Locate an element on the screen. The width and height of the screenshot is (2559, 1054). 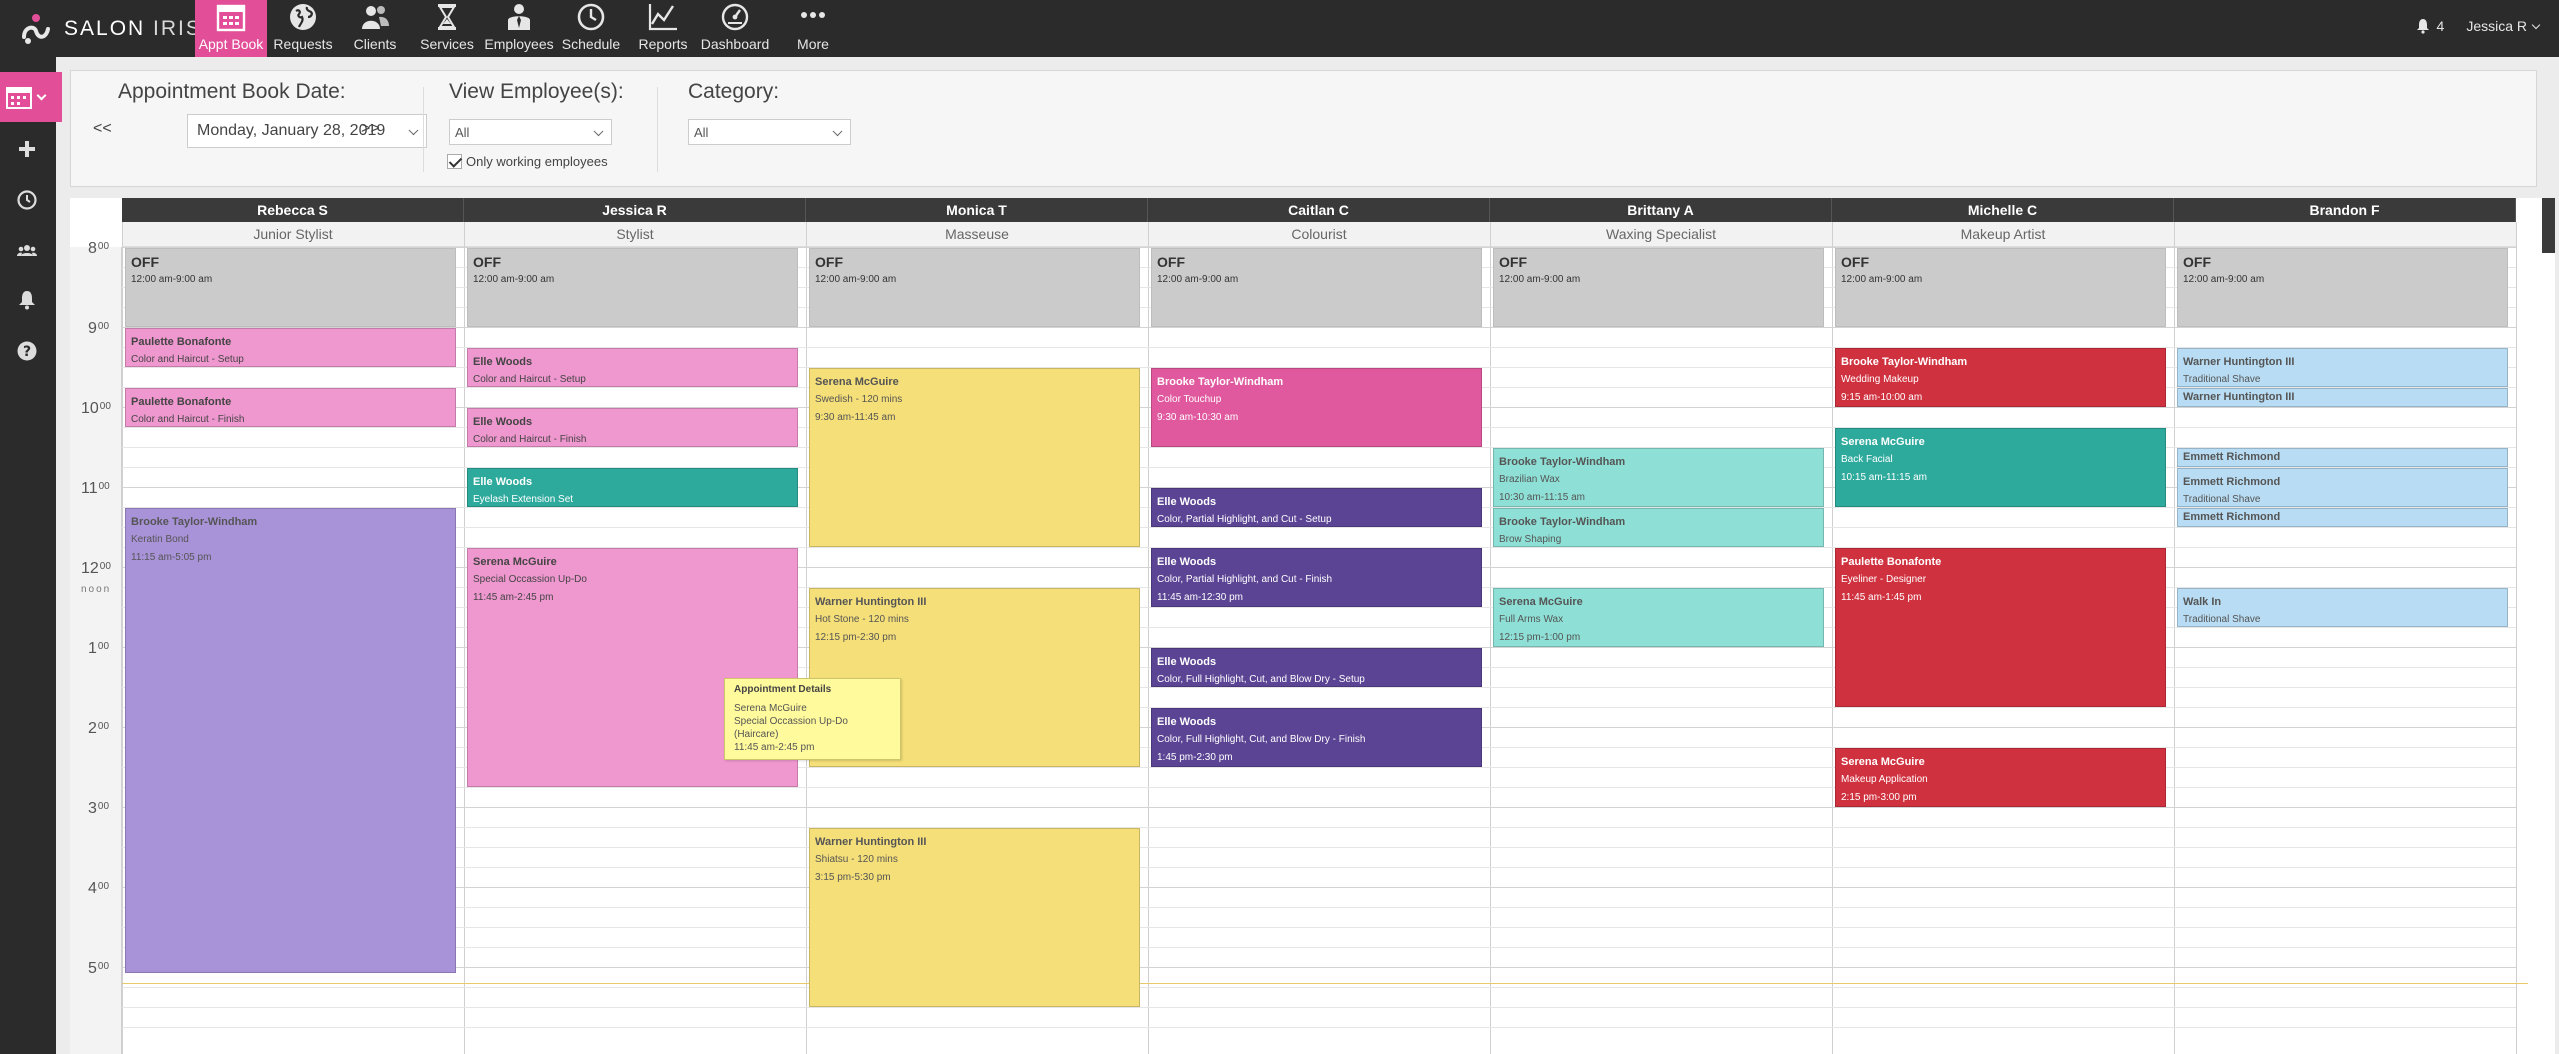
appointment-client: Emmett Richmond is located at coordinates (2232, 517).